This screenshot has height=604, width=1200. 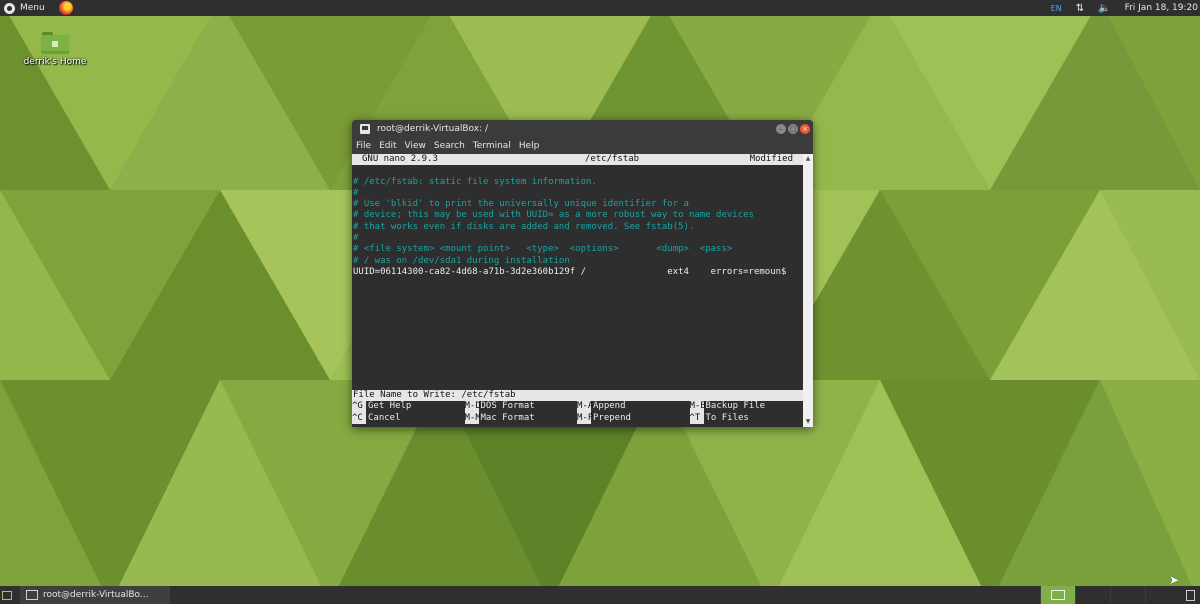 What do you see at coordinates (582, 146) in the screenshot?
I see `terminal-menubar: File Edit View Search Terminal Help` at bounding box center [582, 146].